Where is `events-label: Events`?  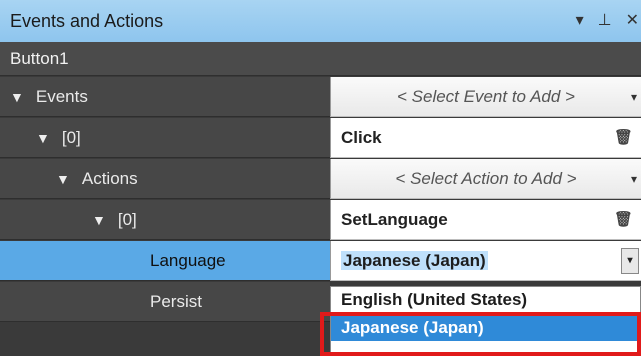 events-label: Events is located at coordinates (61, 96).